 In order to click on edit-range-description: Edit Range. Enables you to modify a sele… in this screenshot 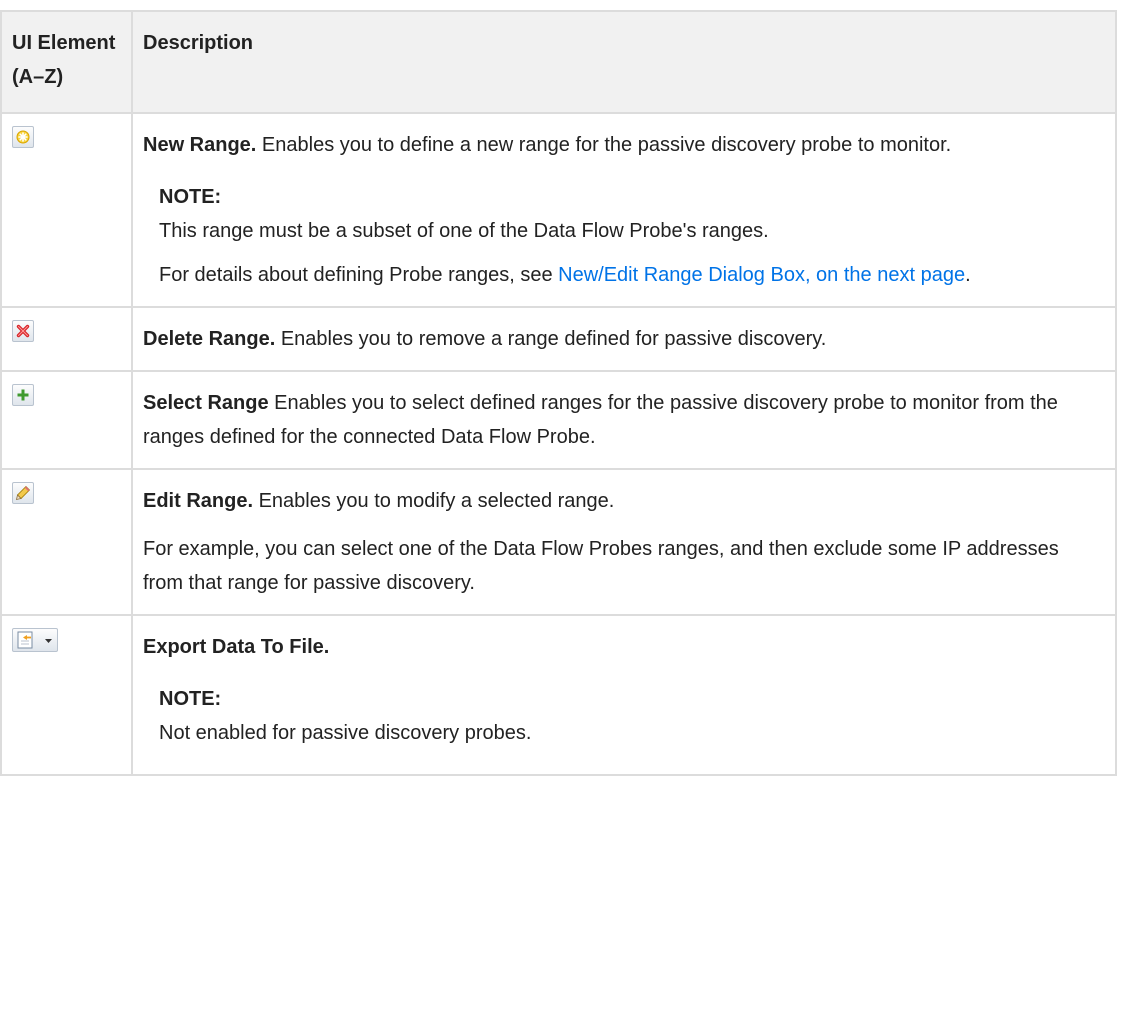, I will do `click(623, 501)`.